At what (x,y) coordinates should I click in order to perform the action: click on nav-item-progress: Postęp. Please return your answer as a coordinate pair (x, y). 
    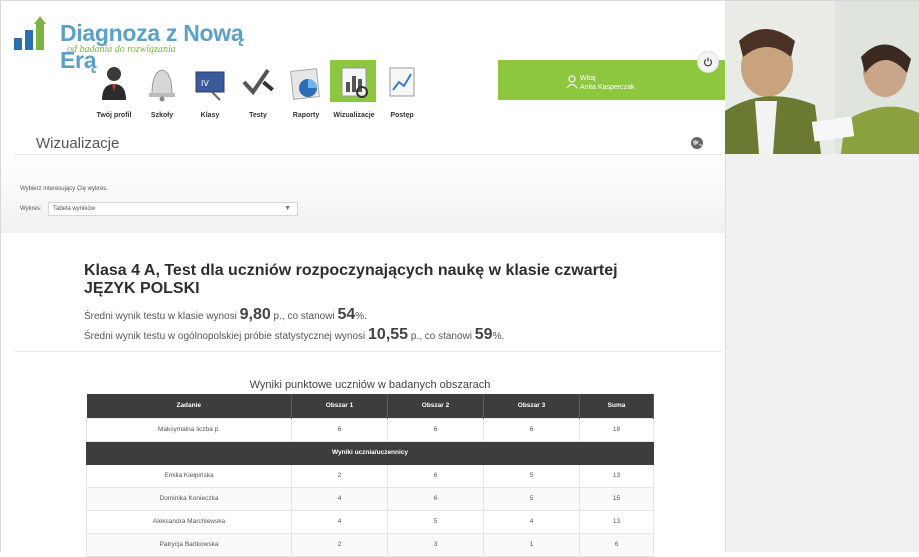
    Looking at the image, I should click on (402, 92).